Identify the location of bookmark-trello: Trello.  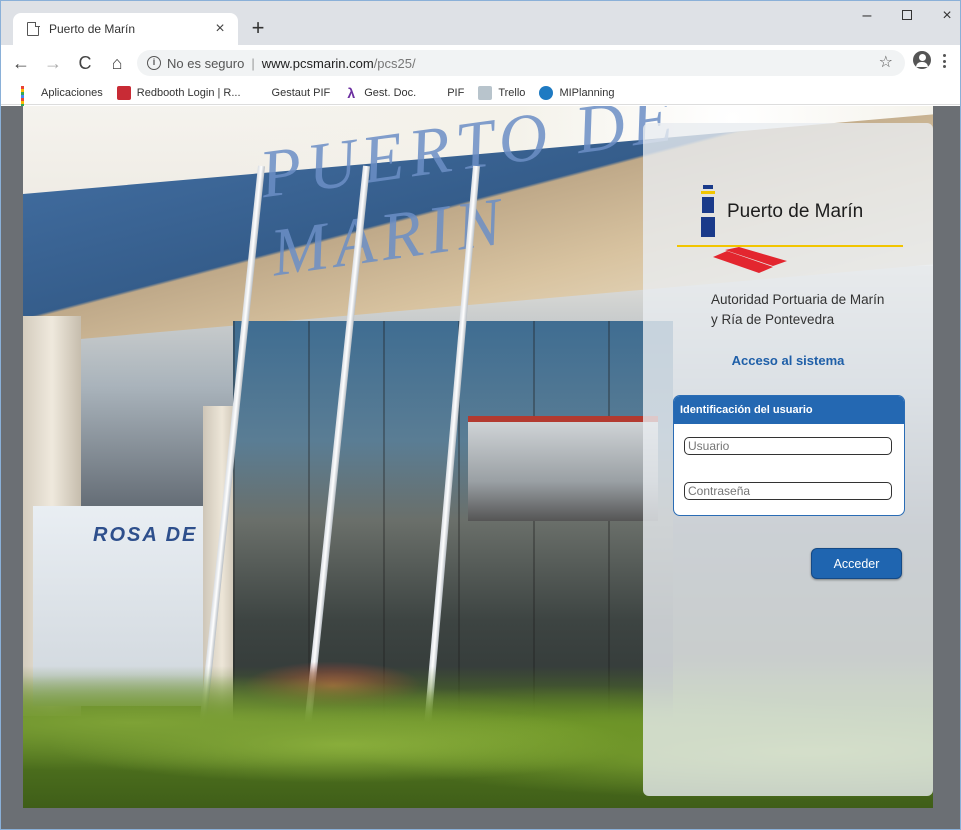
(502, 92).